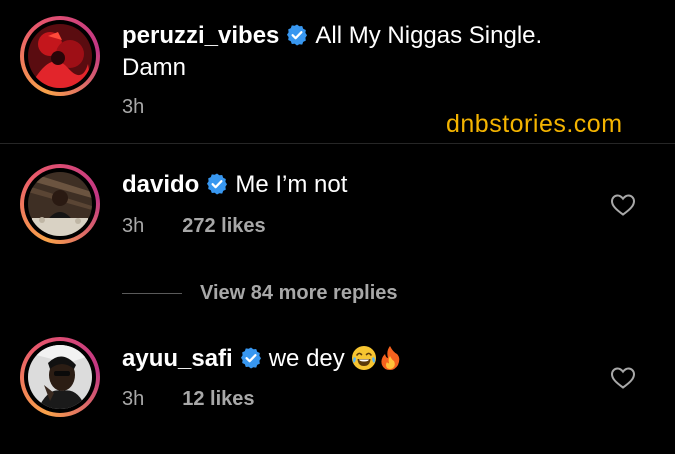 The height and width of the screenshot is (454, 675). I want to click on username: ayuu_safi, so click(177, 358).